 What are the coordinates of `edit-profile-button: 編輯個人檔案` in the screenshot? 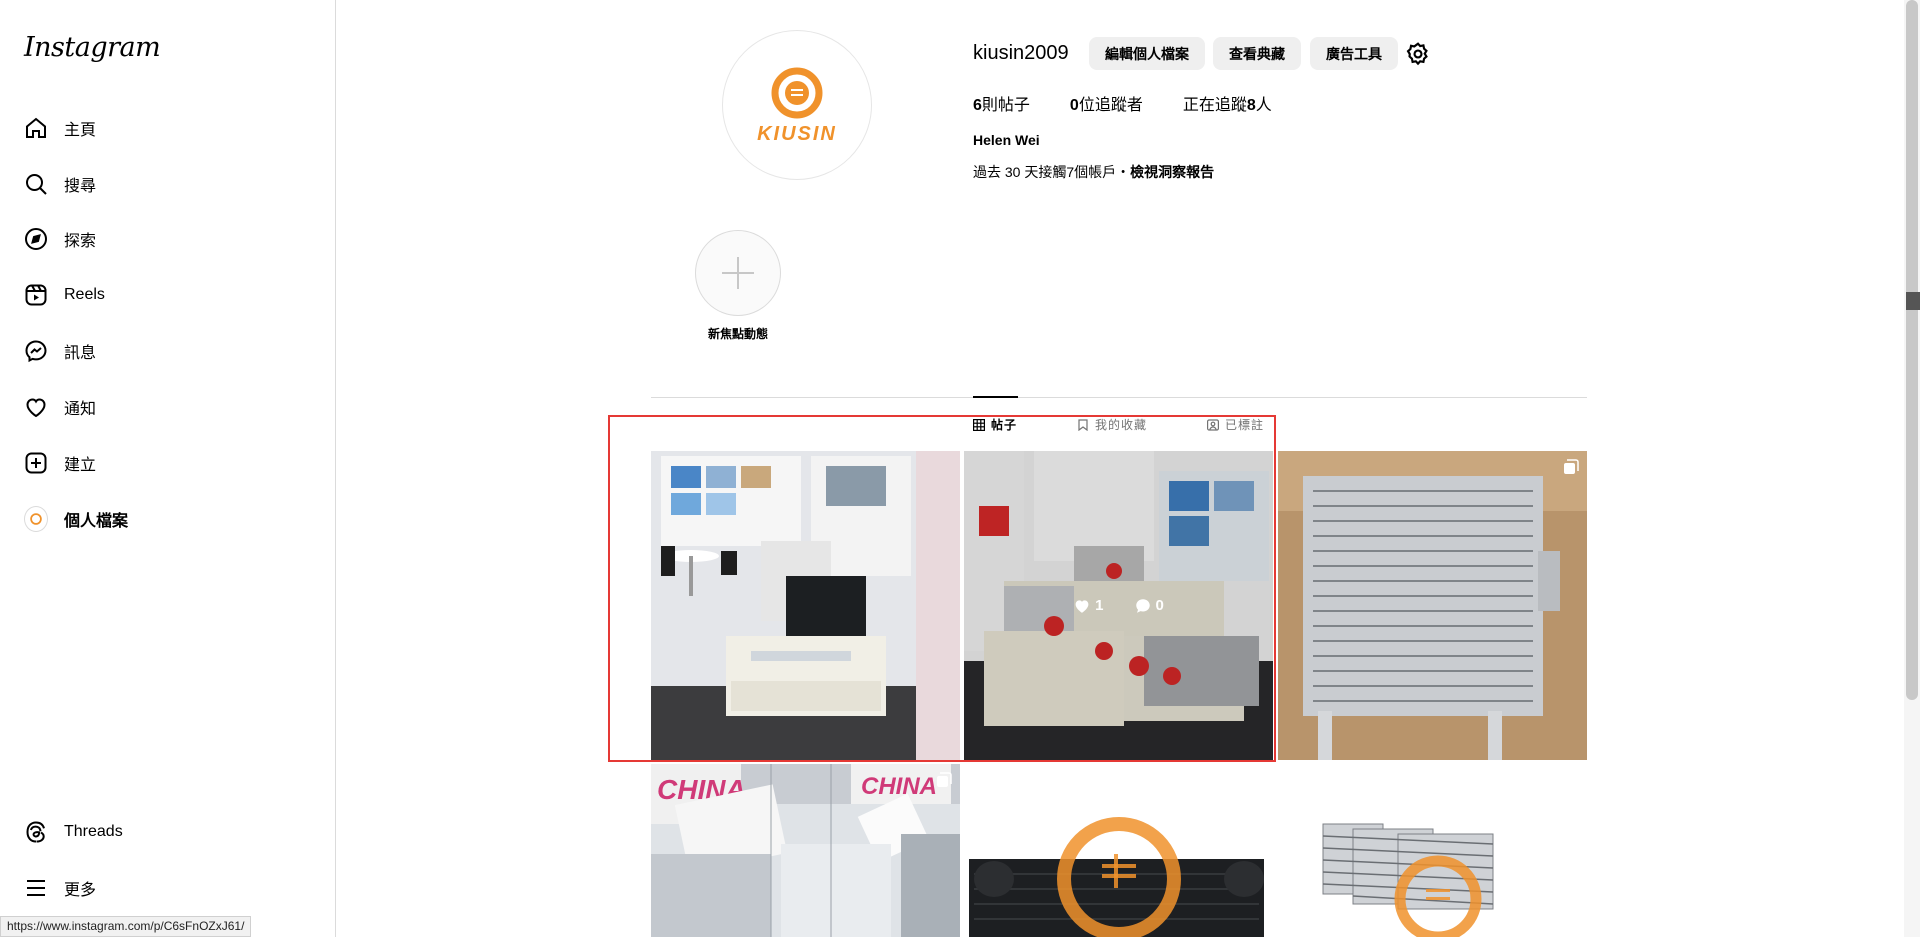 It's located at (1147, 53).